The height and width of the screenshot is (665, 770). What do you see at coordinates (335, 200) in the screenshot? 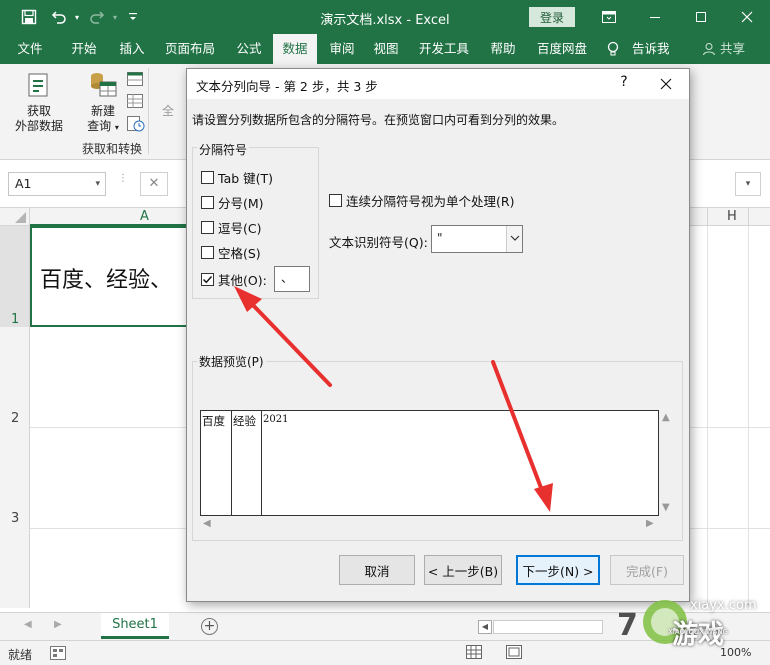
I see `consecutive-delimiters-checkbox` at bounding box center [335, 200].